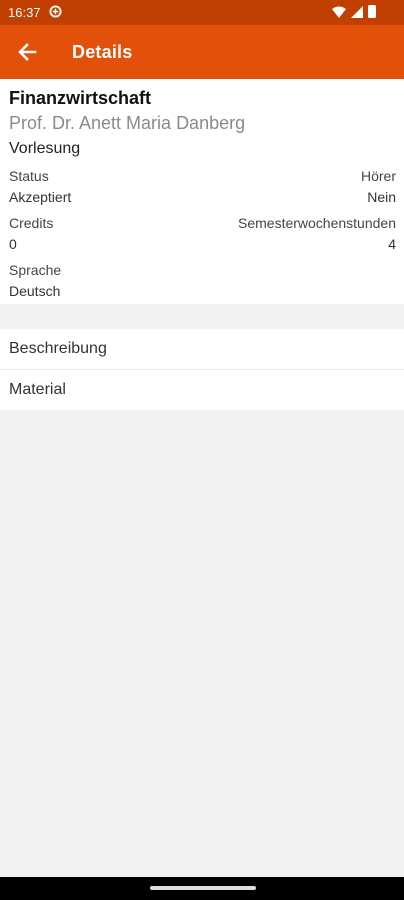 The image size is (404, 900). I want to click on status-value: Akzeptiert, so click(40, 197).